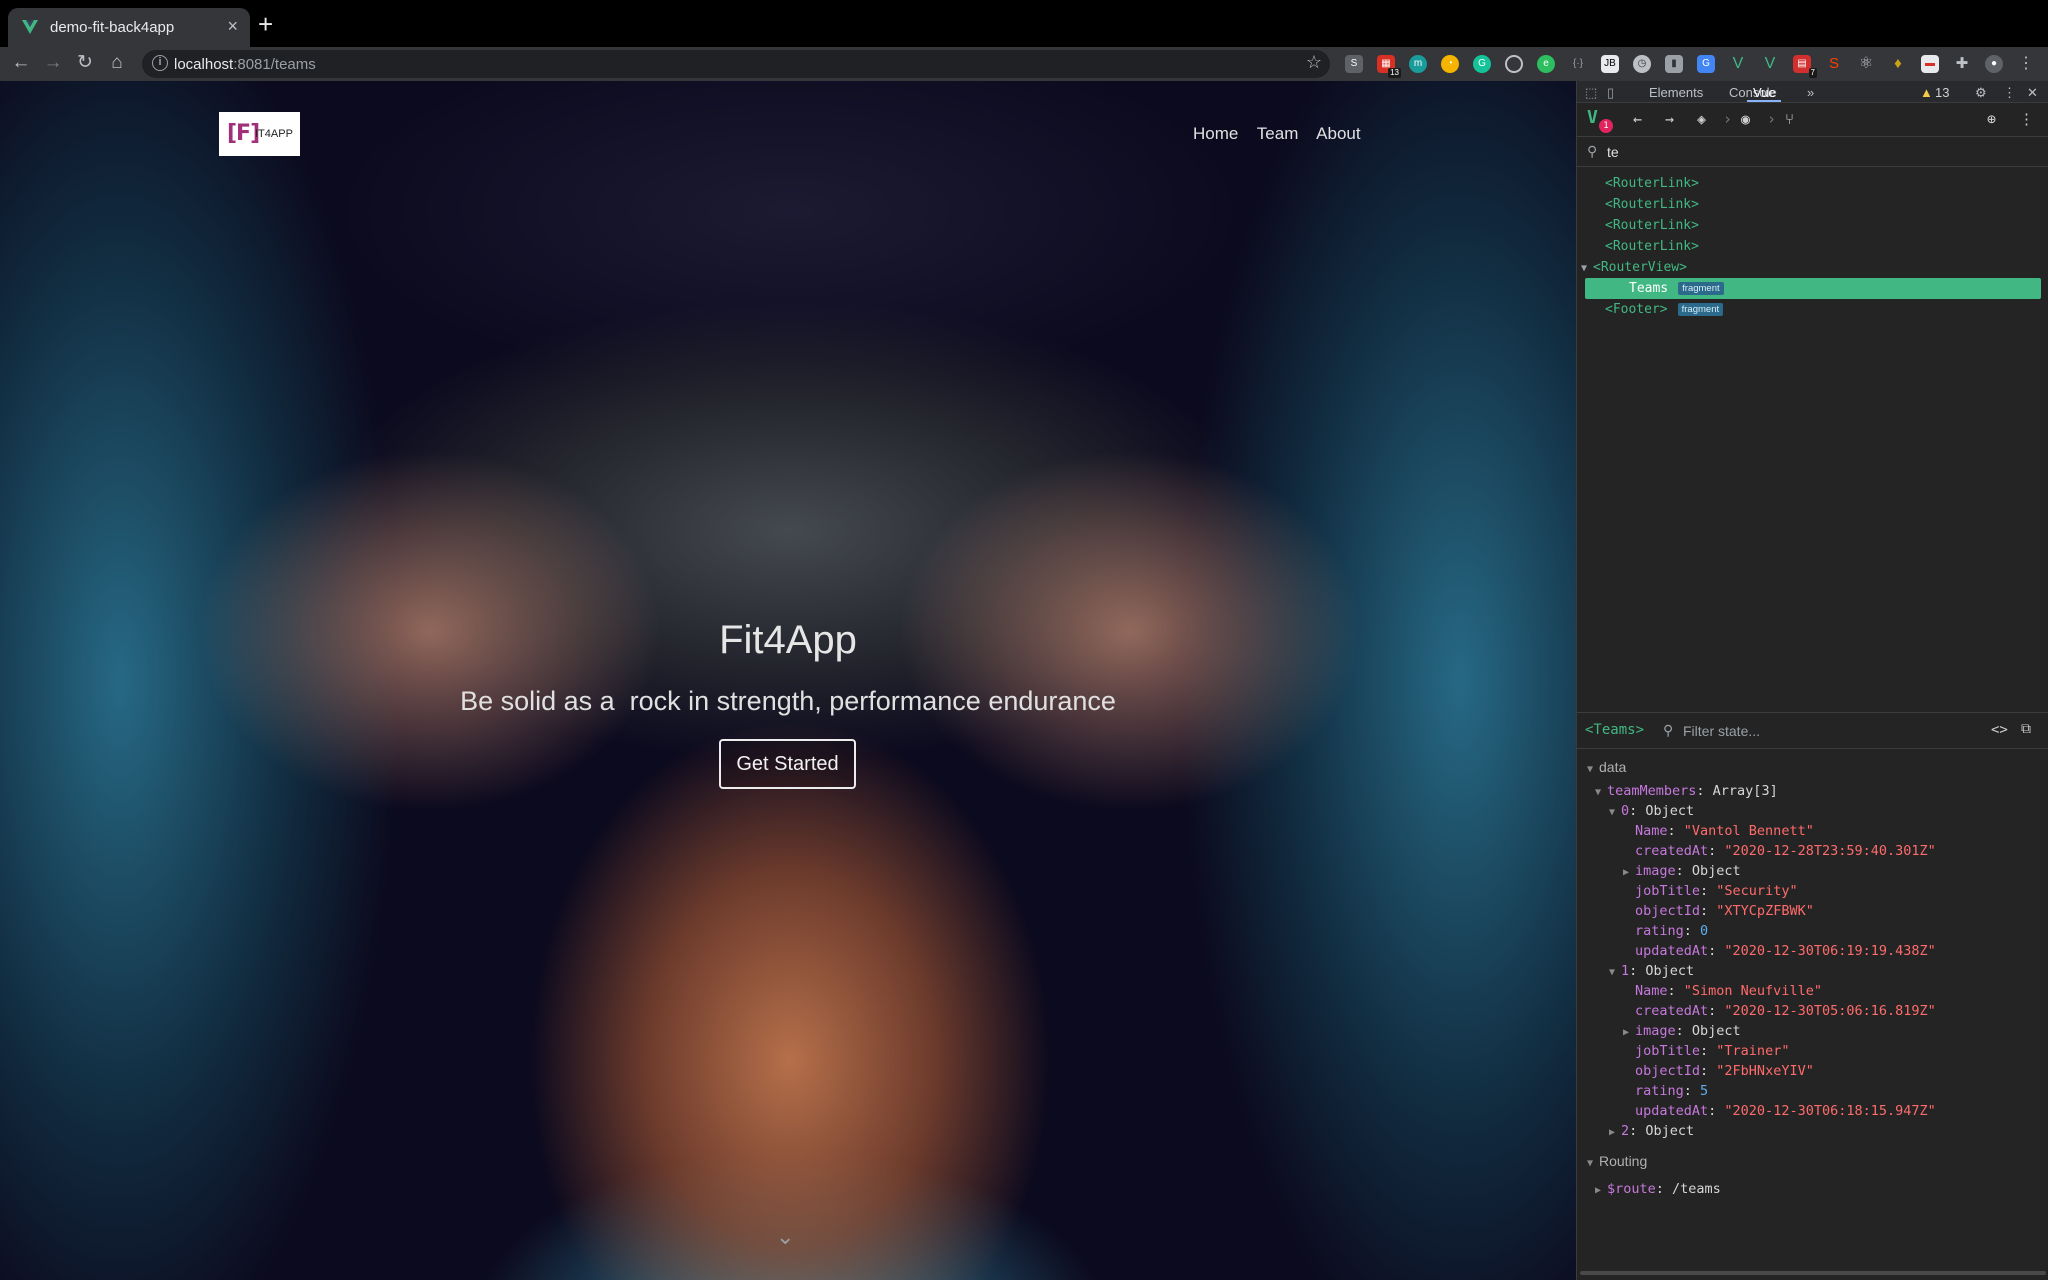  Describe the element at coordinates (1674, 64) in the screenshot. I see `extension-page-icon: ▮` at that location.